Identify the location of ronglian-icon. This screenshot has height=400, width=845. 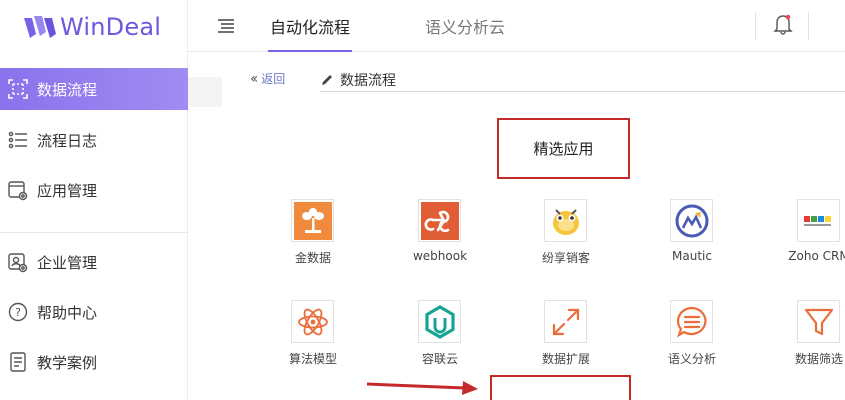
(439, 321).